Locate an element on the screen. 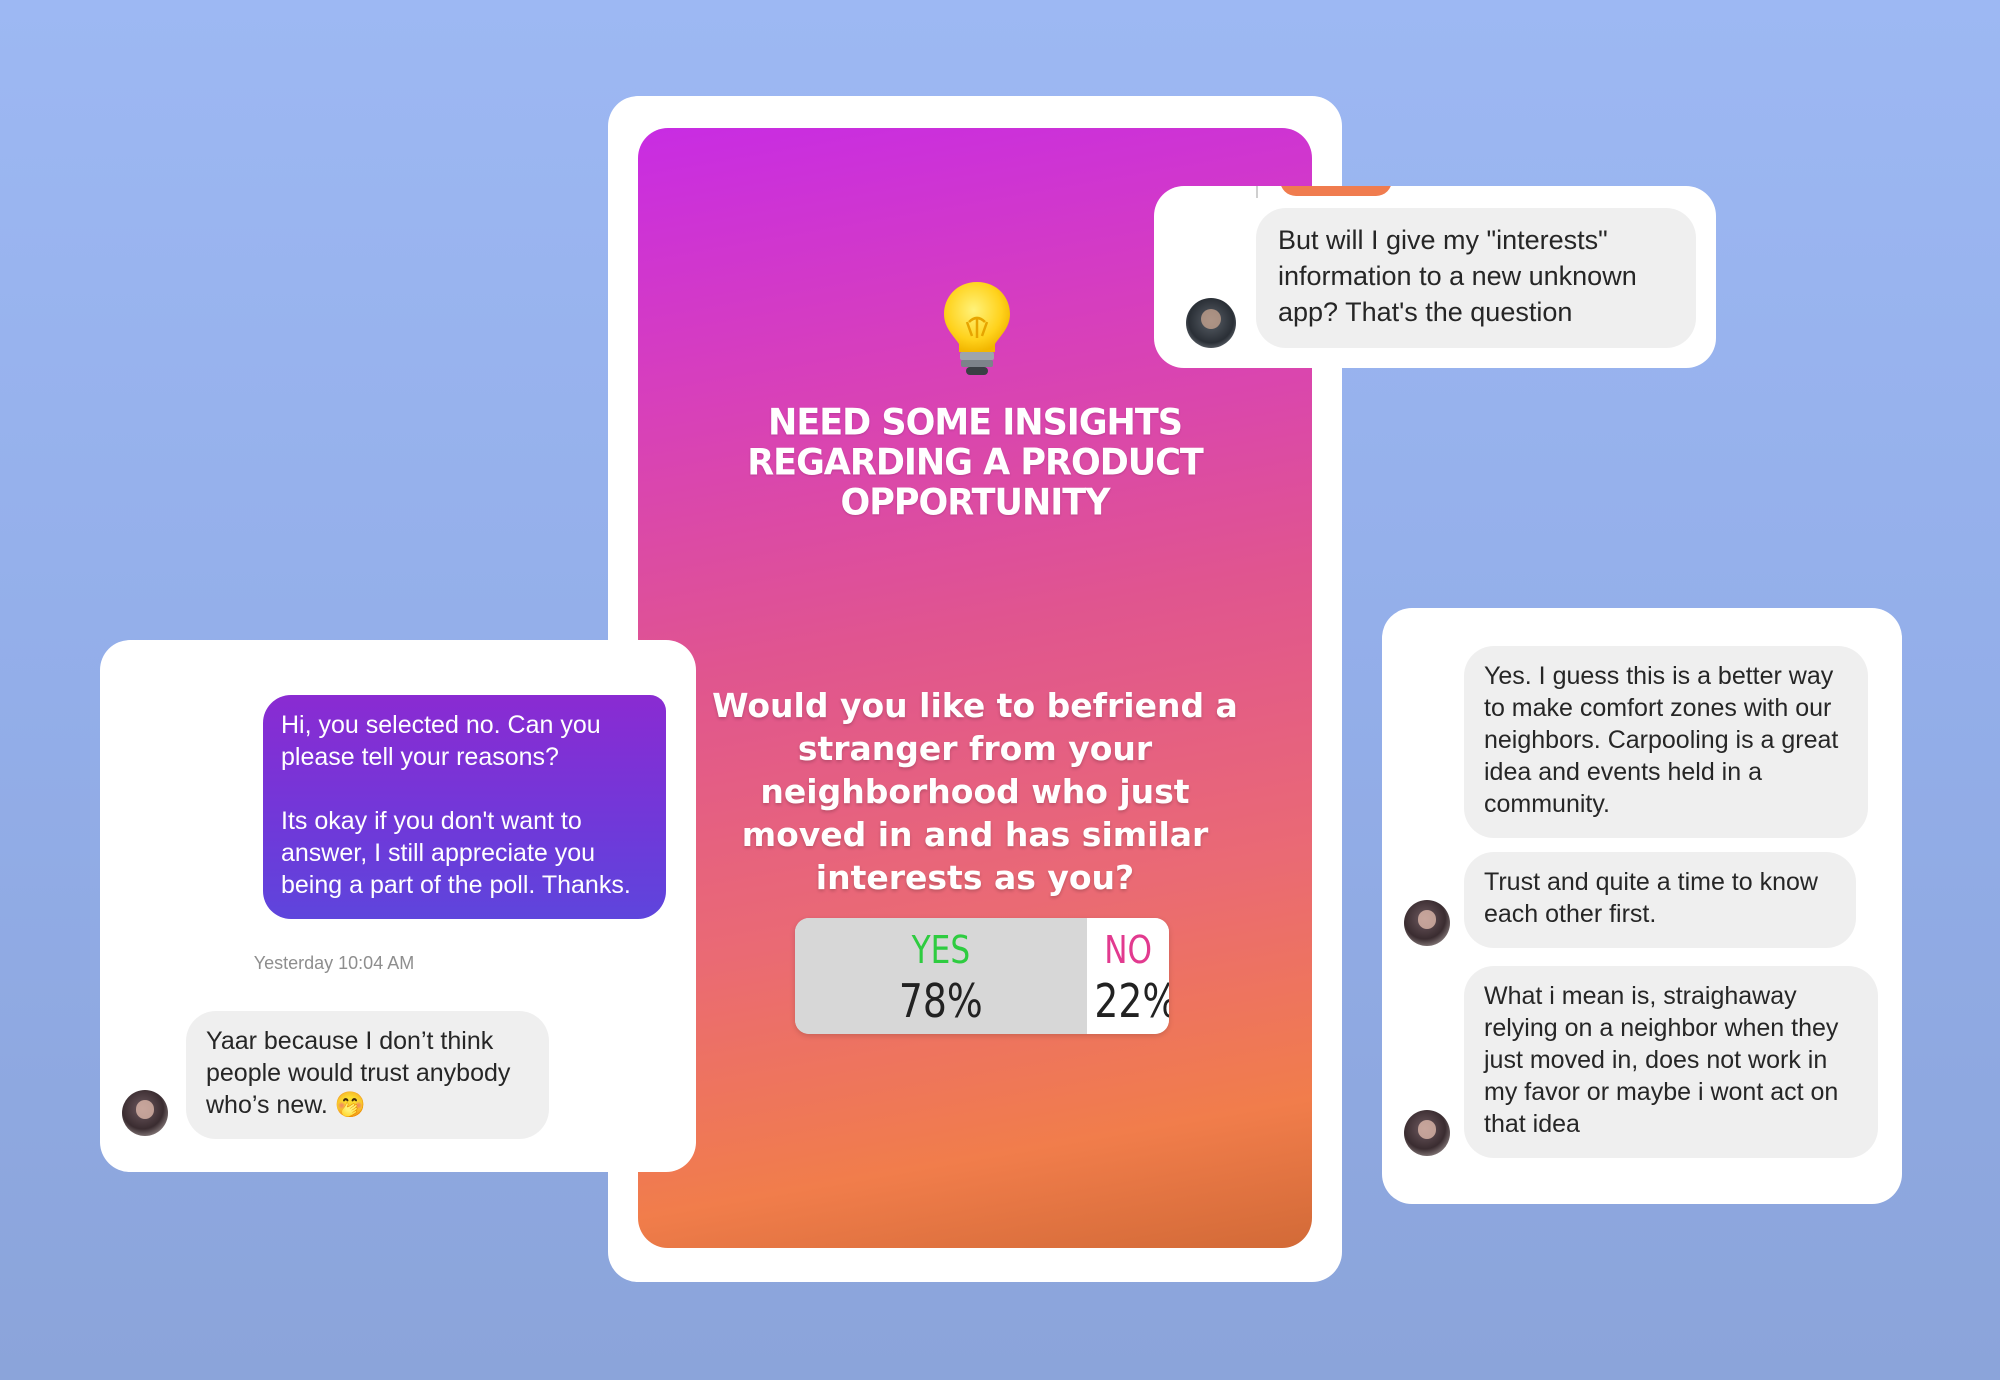  poll-results: YES 78% NO 22% is located at coordinates (982, 976).